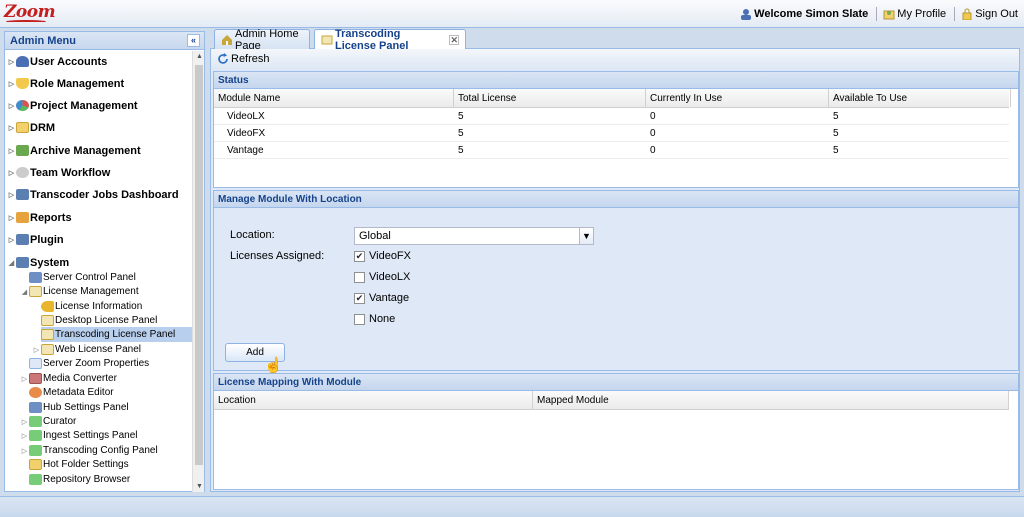 Image resolution: width=1024 pixels, height=517 pixels. Describe the element at coordinates (30, 12) in the screenshot. I see `zoom-logo: Zoom` at that location.